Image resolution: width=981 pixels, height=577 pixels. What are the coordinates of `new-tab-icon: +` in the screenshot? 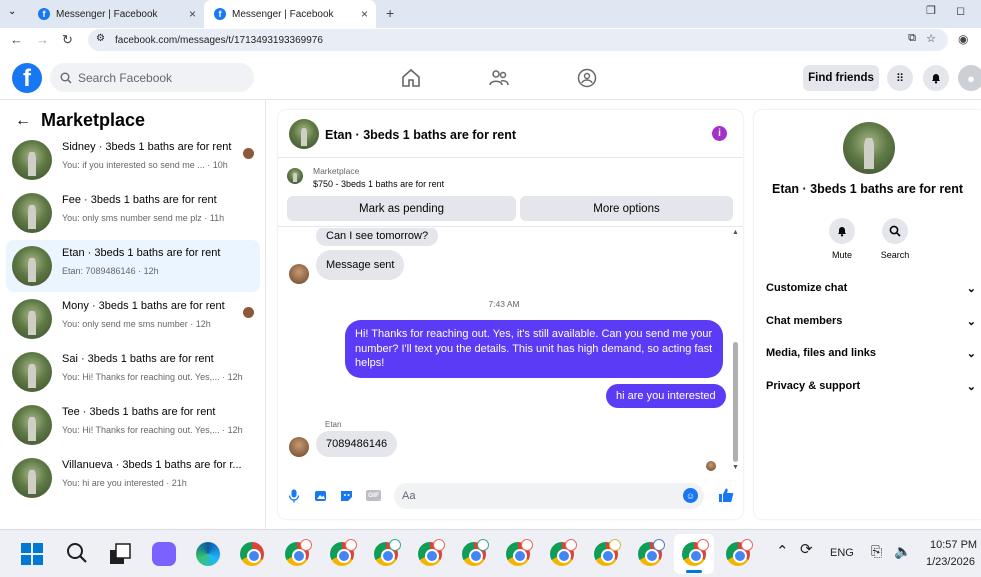 It's located at (390, 13).